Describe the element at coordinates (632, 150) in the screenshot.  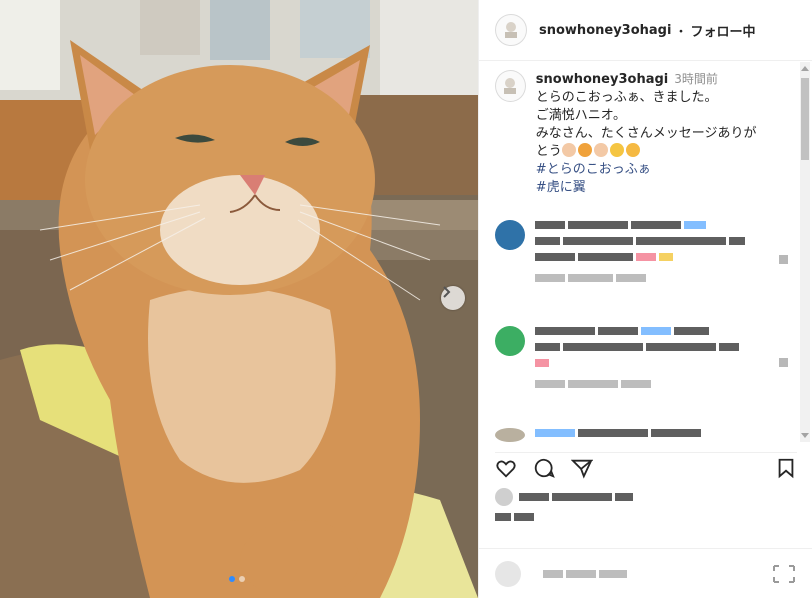
I see `heart-eyes-emoji-icon` at that location.